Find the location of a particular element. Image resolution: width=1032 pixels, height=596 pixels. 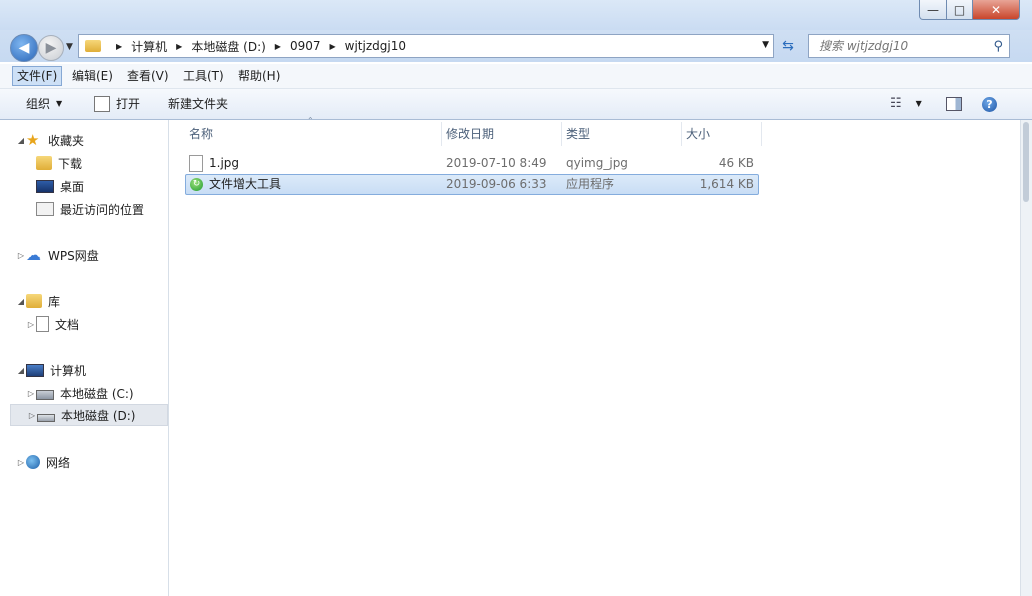

preview-pane-button is located at coordinates (954, 104).